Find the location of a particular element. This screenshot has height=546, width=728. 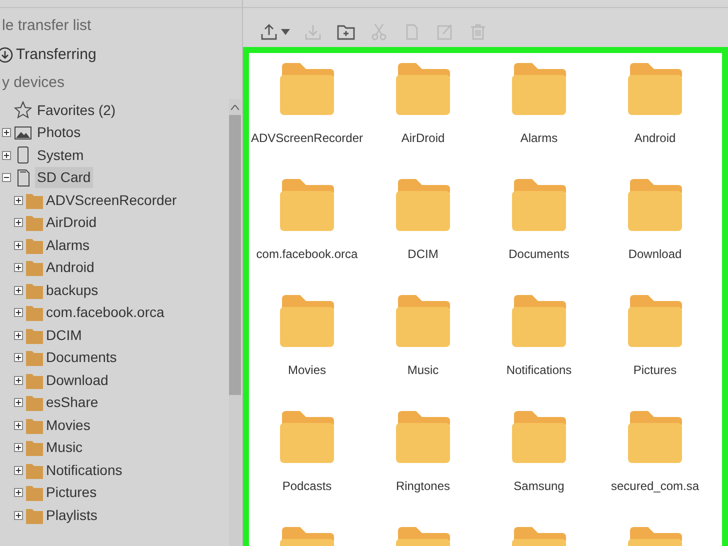

upload-button is located at coordinates (274, 32).